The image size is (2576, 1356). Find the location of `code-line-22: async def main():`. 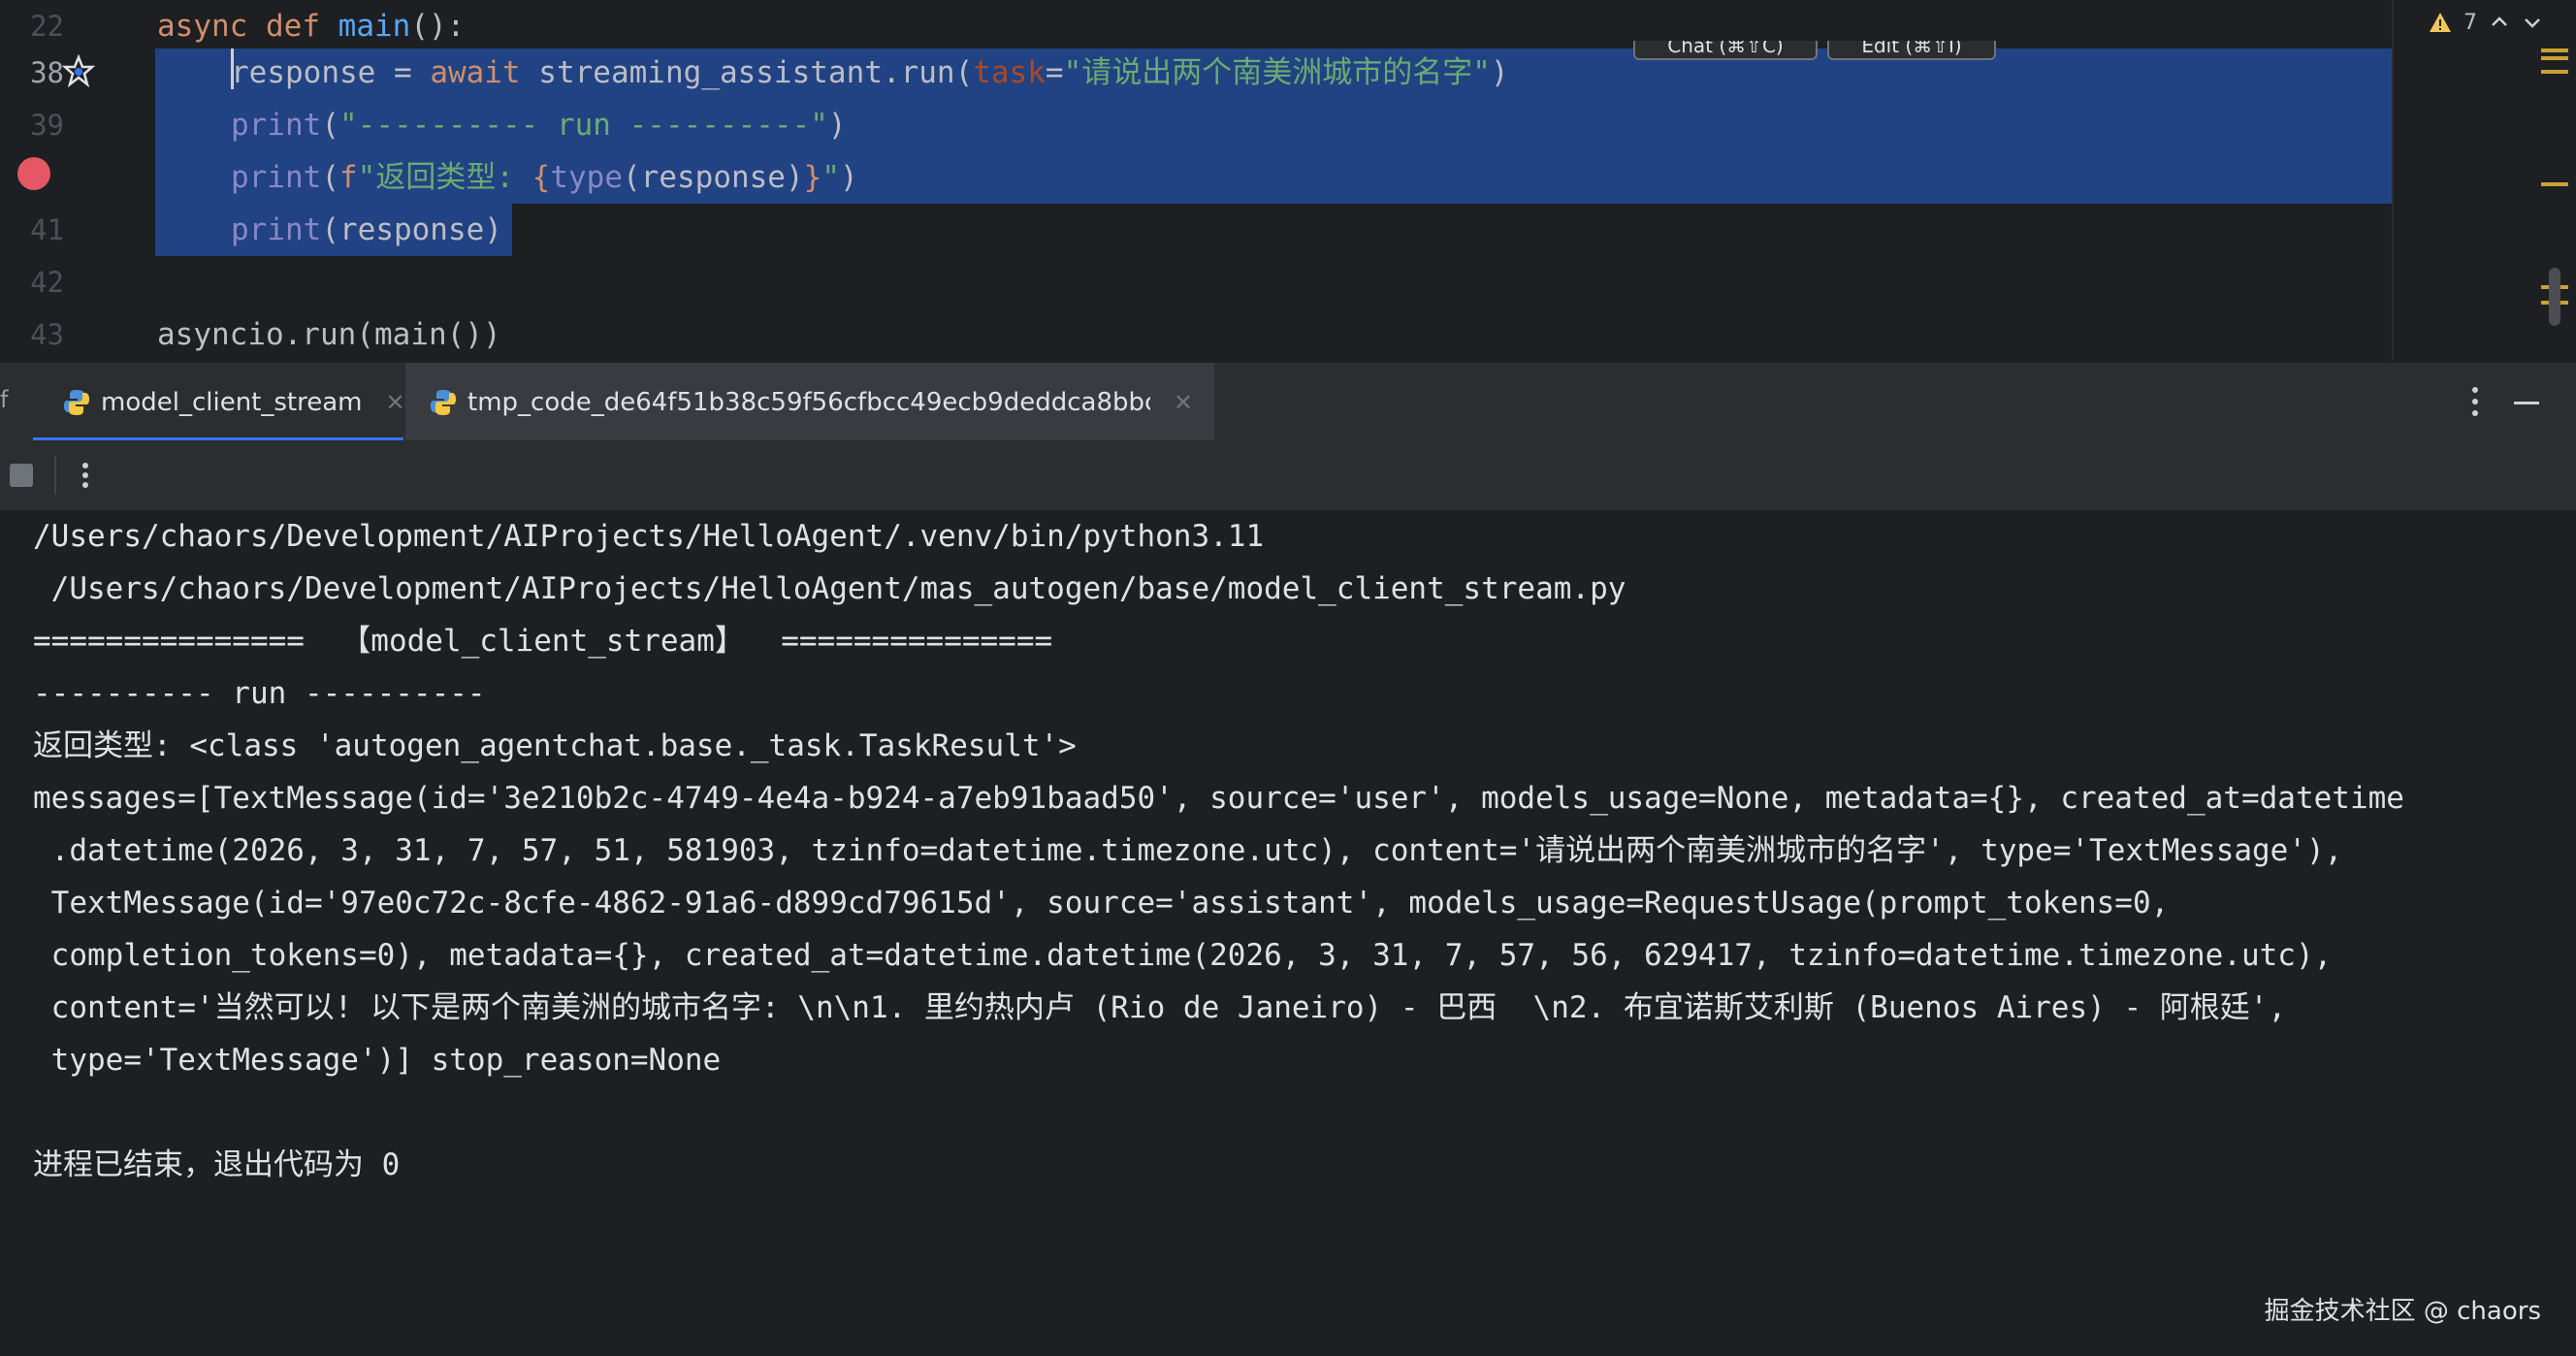

code-line-22: async def main(): is located at coordinates (311, 26).